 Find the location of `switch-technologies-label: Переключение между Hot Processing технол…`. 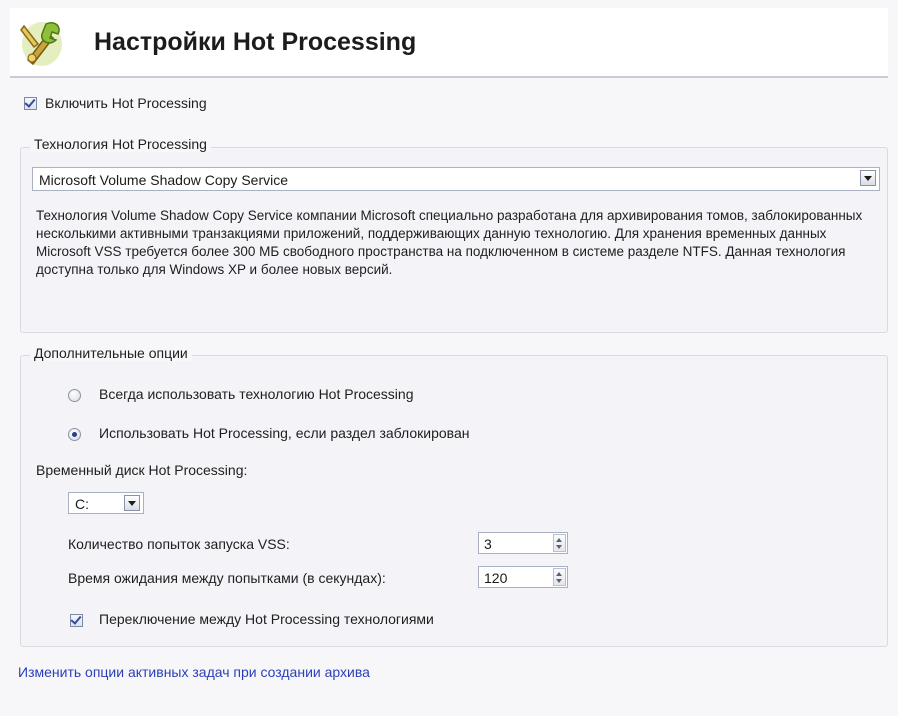

switch-technologies-label: Переключение между Hot Processing технол… is located at coordinates (266, 619).